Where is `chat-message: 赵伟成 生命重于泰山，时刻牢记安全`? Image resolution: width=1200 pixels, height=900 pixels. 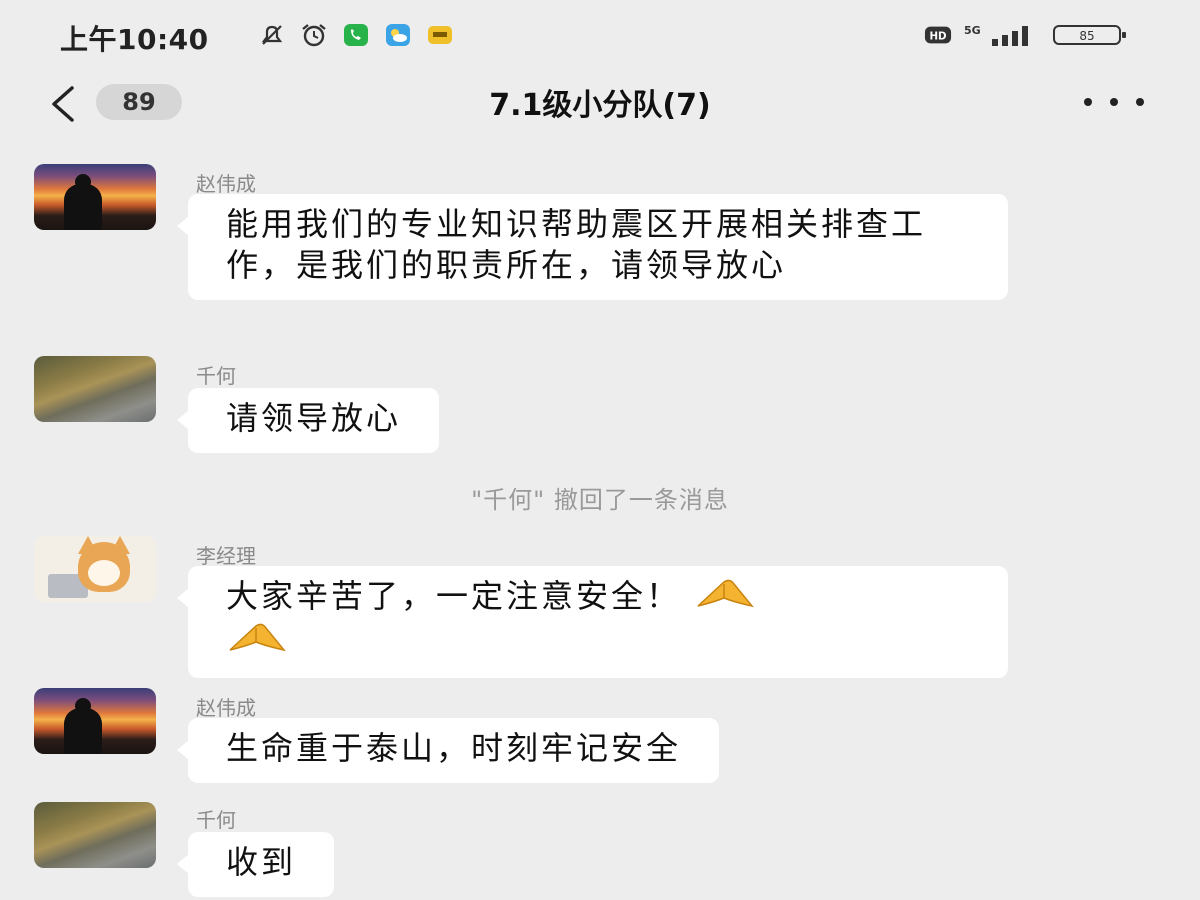 chat-message: 赵伟成 生命重于泰山，时刻牢记安全 is located at coordinates (600, 735).